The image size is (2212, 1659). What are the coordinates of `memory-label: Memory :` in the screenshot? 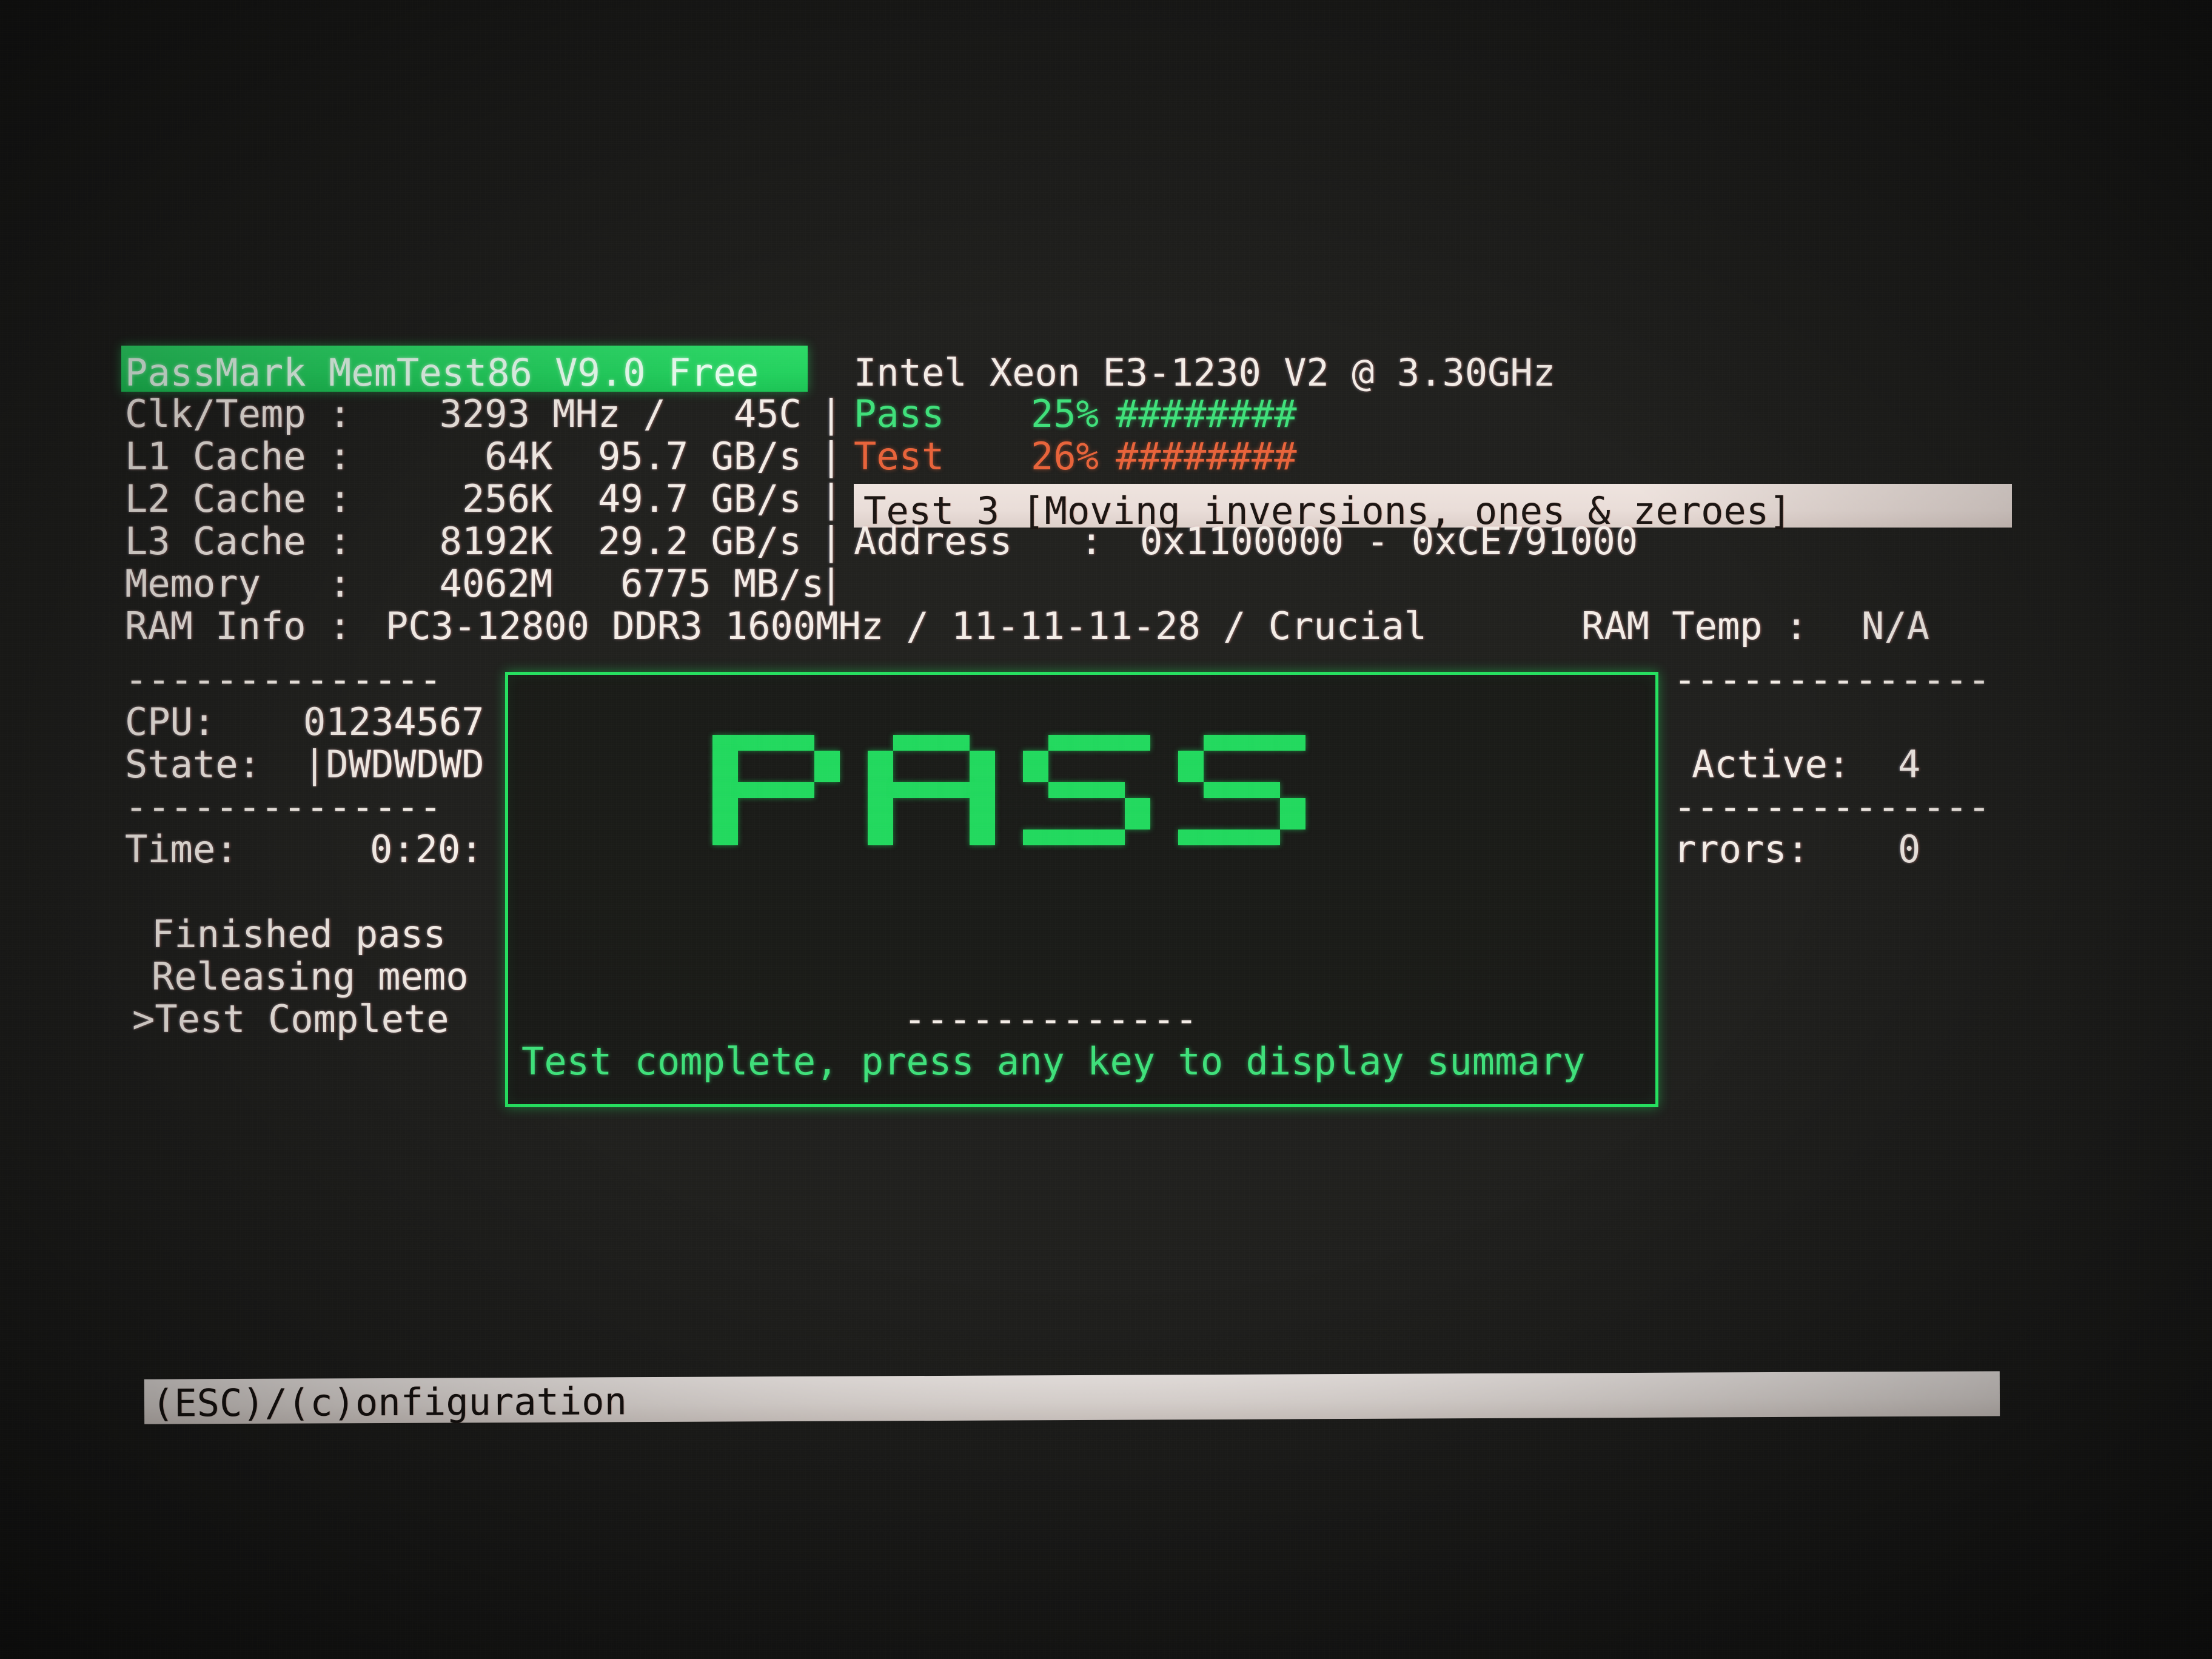 It's located at (238, 583).